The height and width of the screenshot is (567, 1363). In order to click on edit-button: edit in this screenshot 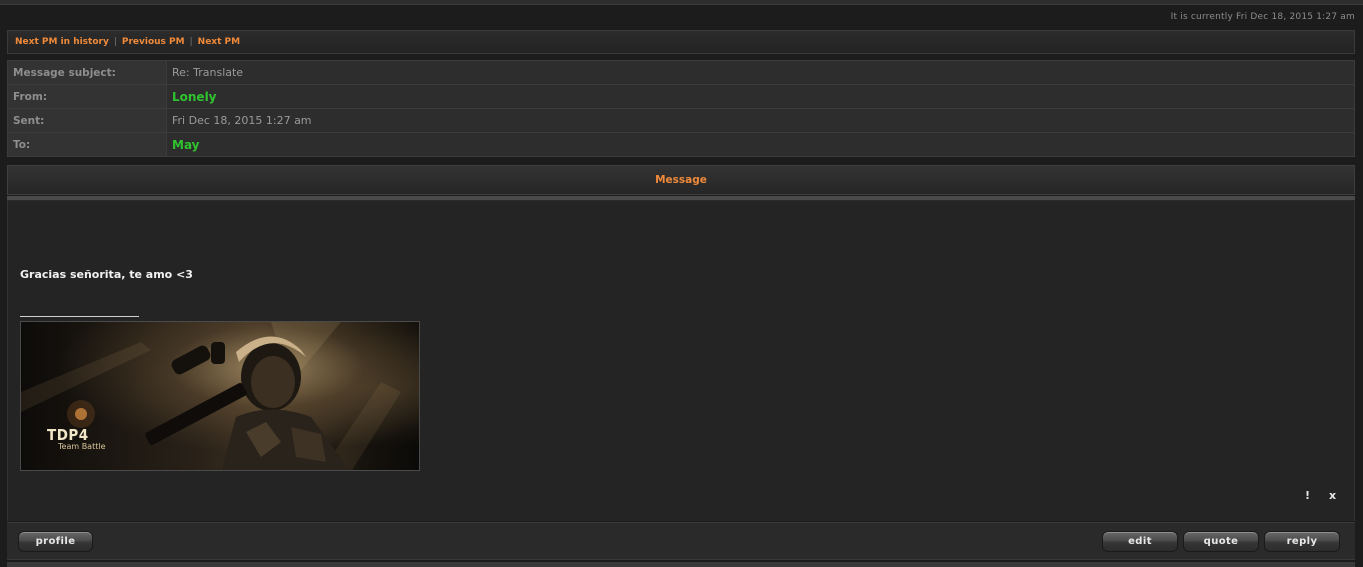, I will do `click(1140, 541)`.